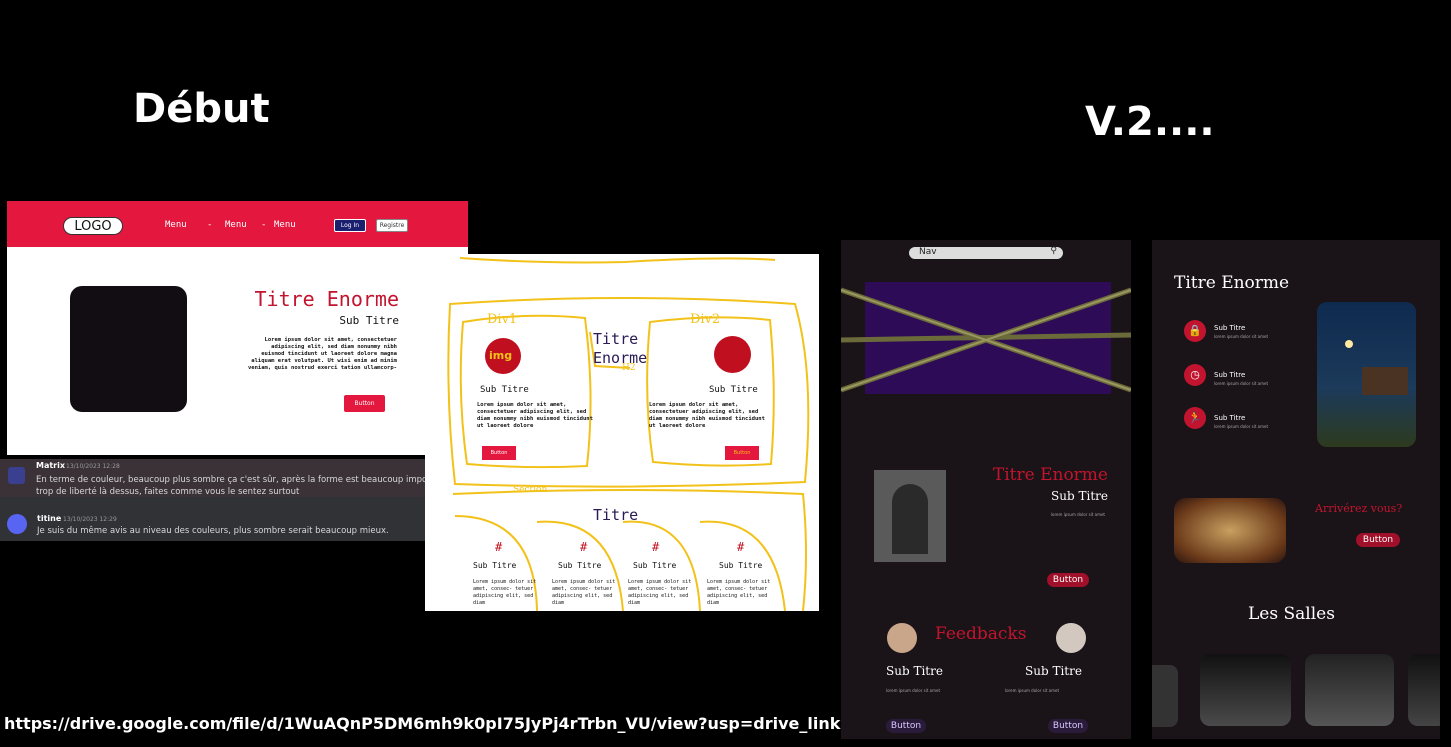  I want to click on register-button: Registre, so click(392, 225).